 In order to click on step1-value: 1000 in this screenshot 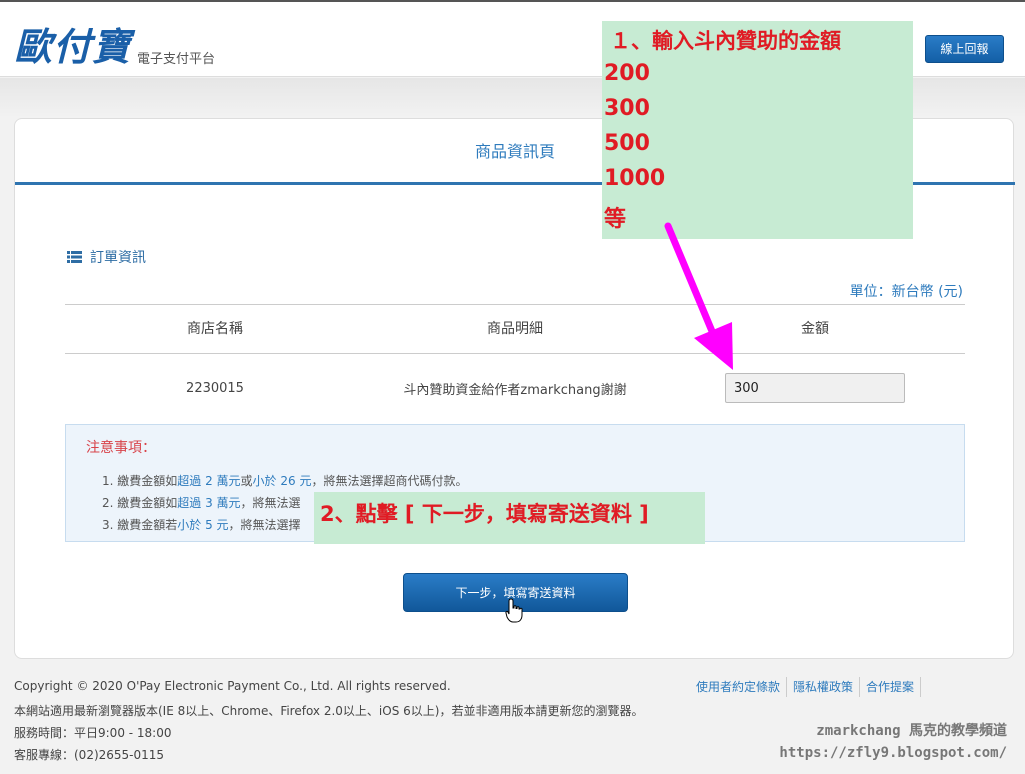, I will do `click(635, 178)`.